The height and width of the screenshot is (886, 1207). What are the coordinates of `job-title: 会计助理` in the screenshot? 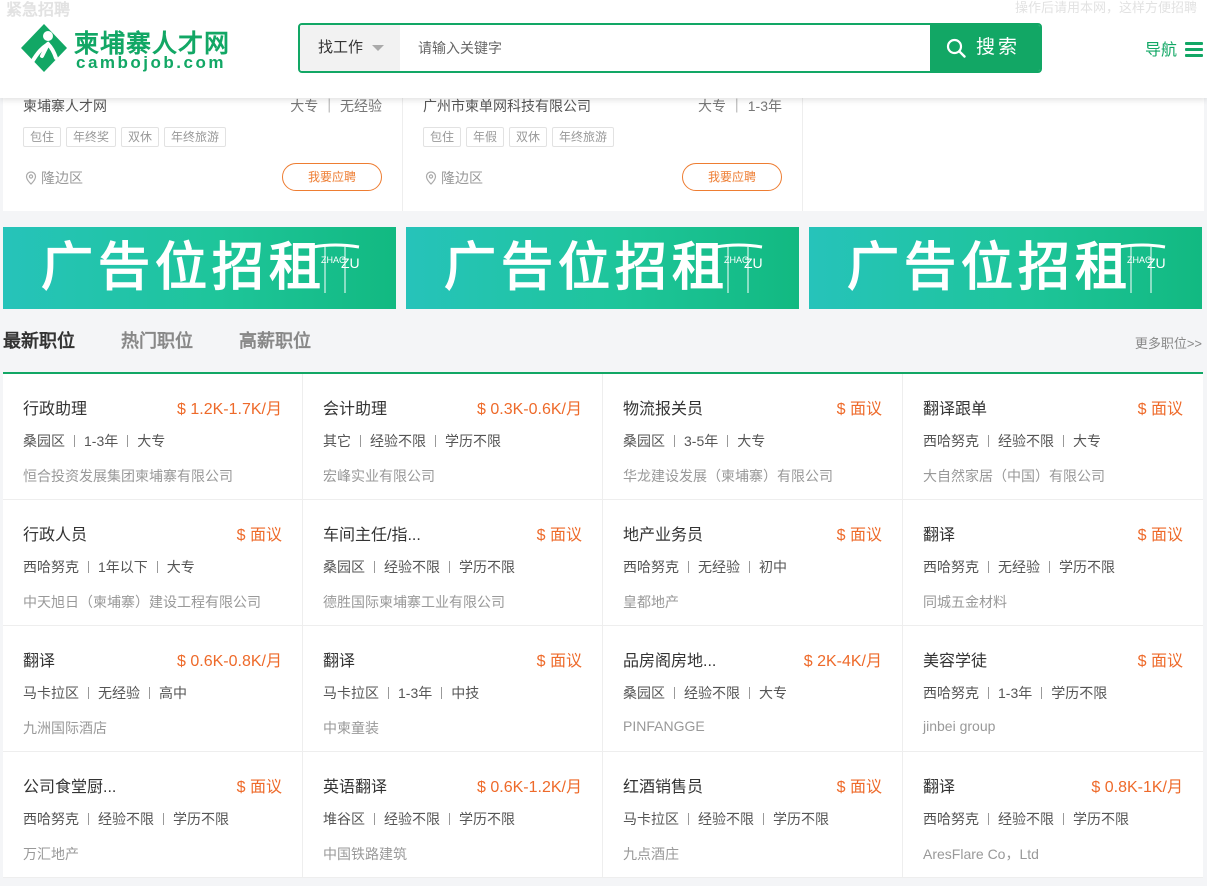 It's located at (355, 407).